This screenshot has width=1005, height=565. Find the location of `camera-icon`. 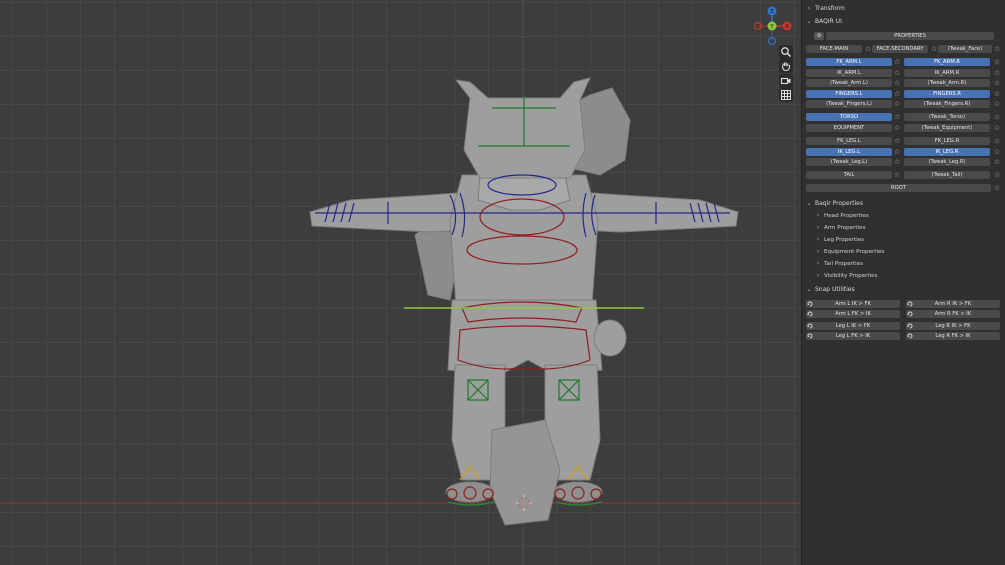

camera-icon is located at coordinates (785, 81).